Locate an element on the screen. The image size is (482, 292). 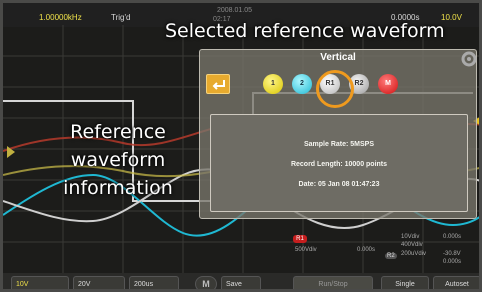
timebase-text: 200us is located at coordinates (144, 284).